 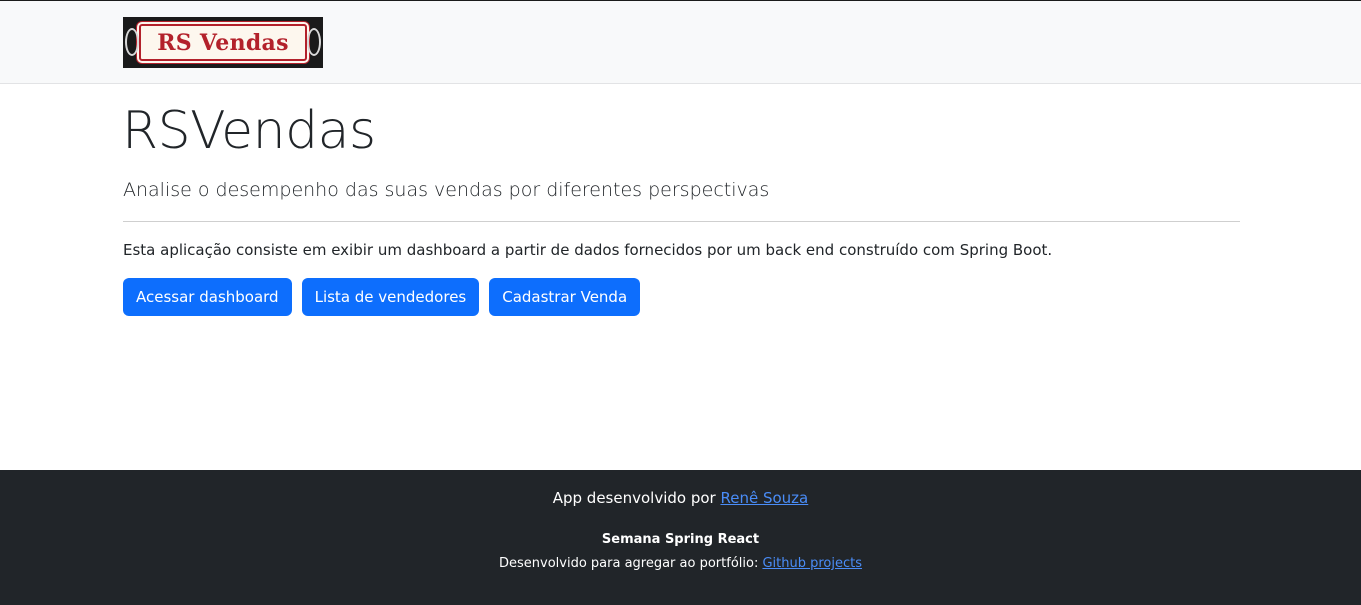 What do you see at coordinates (681, 221) in the screenshot?
I see `divider` at bounding box center [681, 221].